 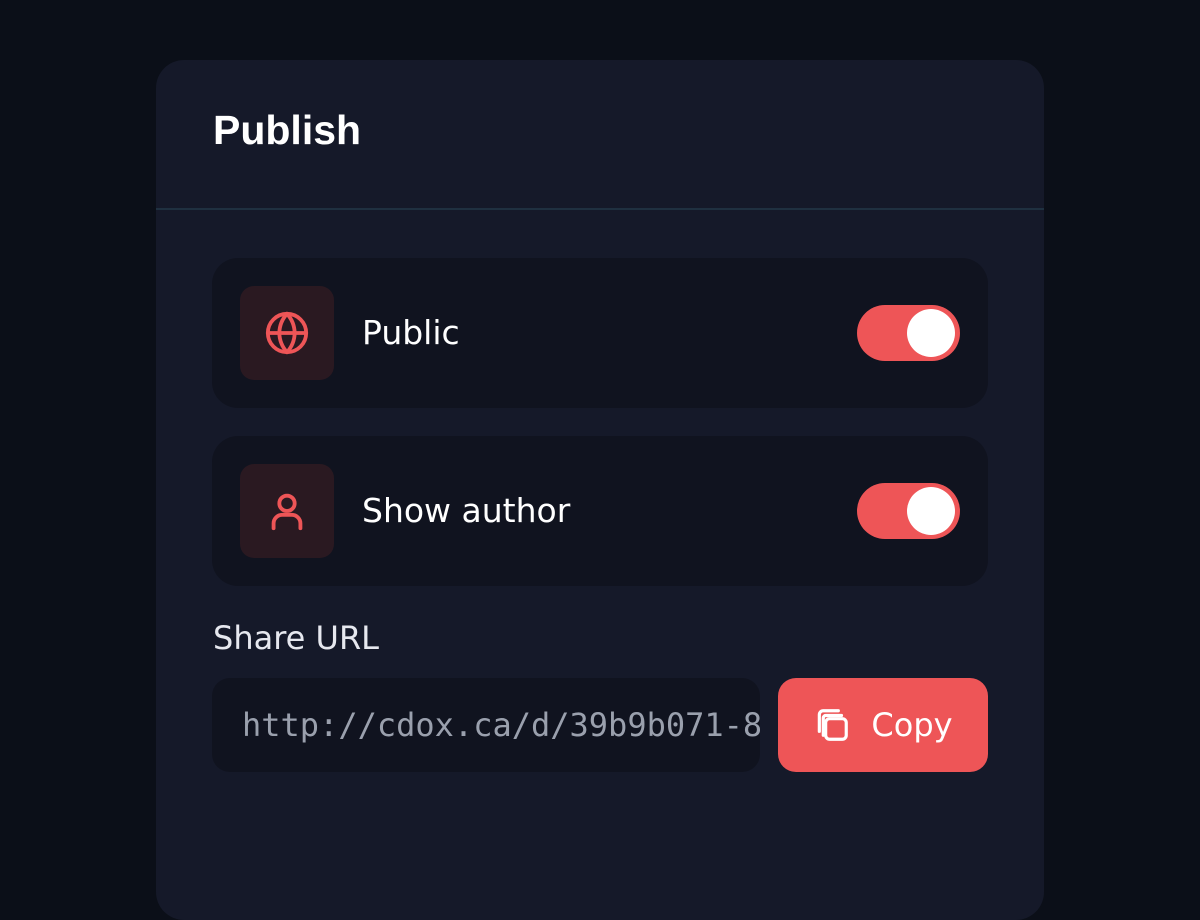 What do you see at coordinates (833, 725) in the screenshot?
I see `copy-icon` at bounding box center [833, 725].